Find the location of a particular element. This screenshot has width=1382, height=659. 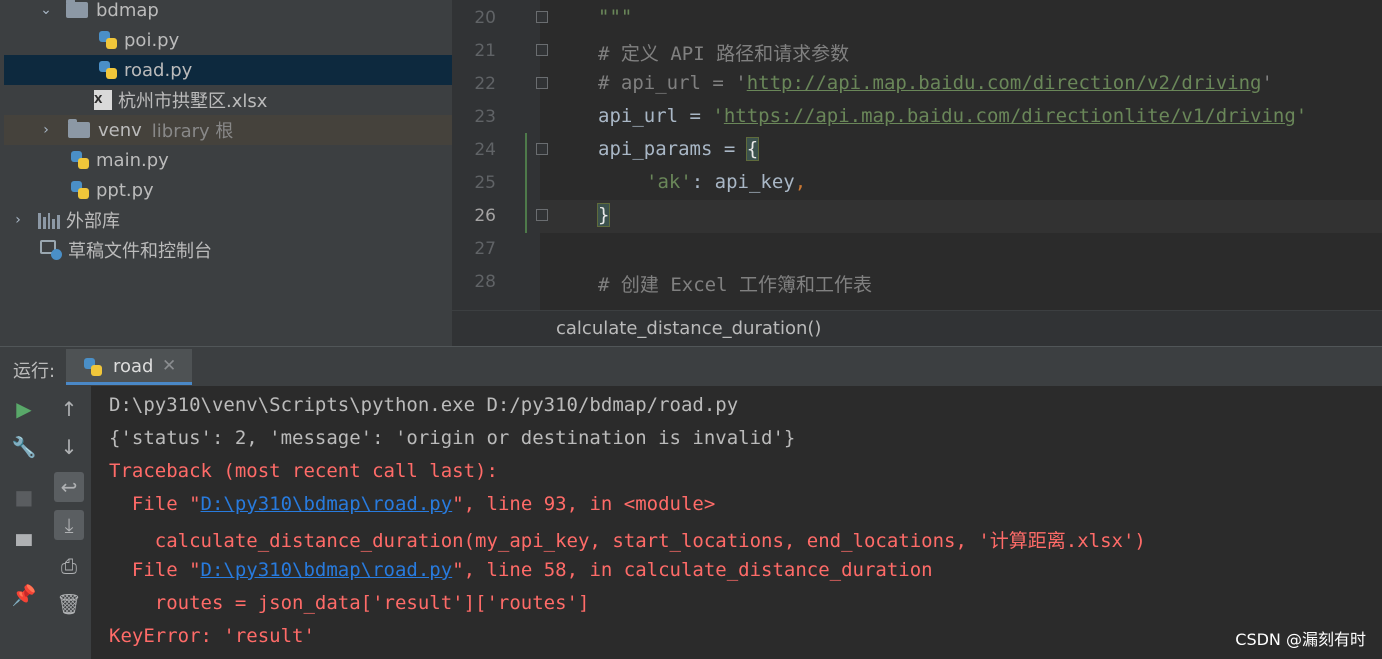

tree-item-main: main.py is located at coordinates (228, 160).